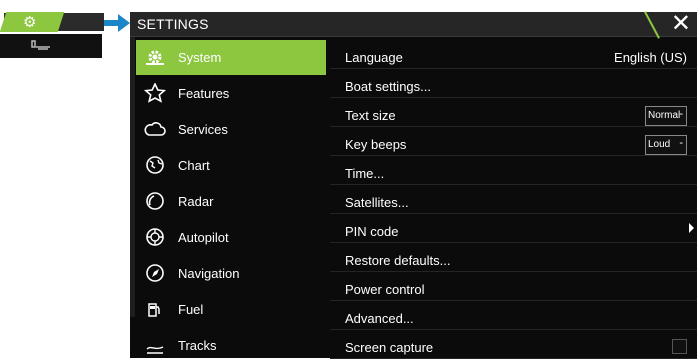 This screenshot has height=363, width=697. Describe the element at coordinates (370, 115) in the screenshot. I see `setting-label: Text size` at that location.